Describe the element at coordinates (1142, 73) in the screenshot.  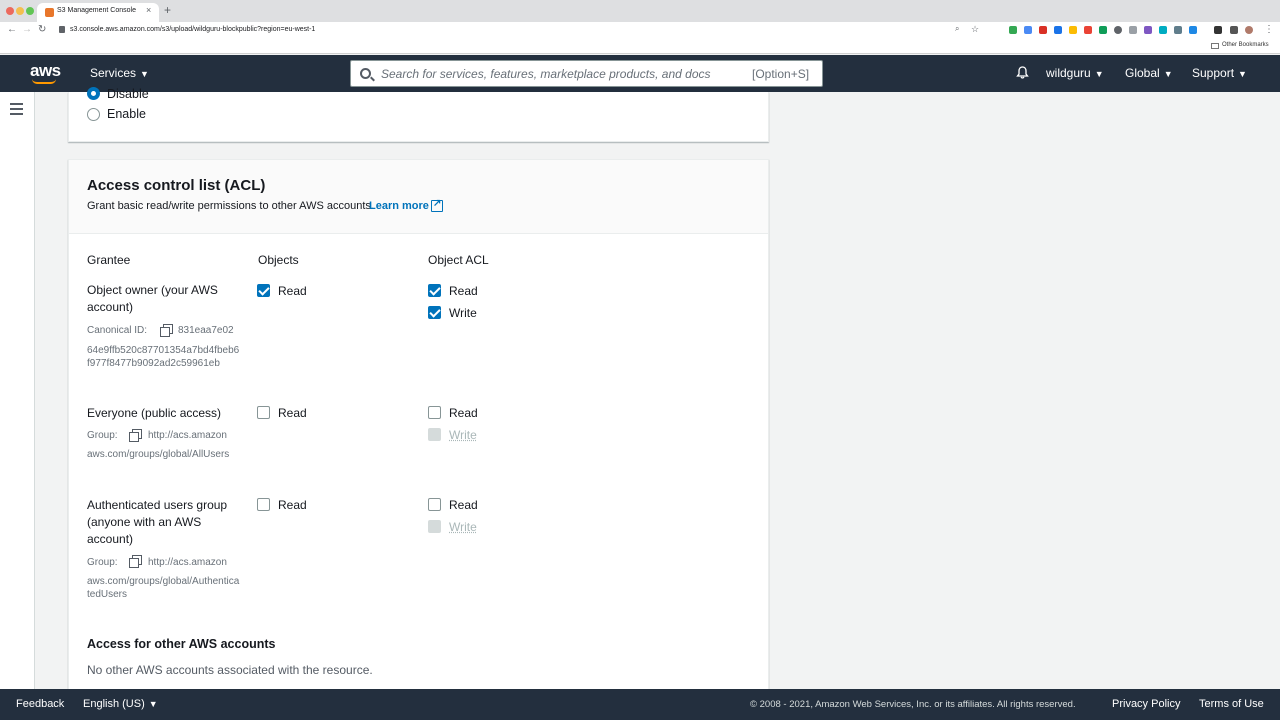
I see `region-label: Global` at that location.